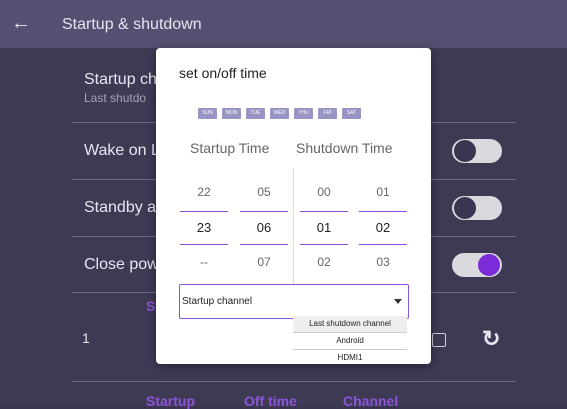  Describe the element at coordinates (383, 192) in the screenshot. I see `shutdown-minute-prev: 01` at that location.